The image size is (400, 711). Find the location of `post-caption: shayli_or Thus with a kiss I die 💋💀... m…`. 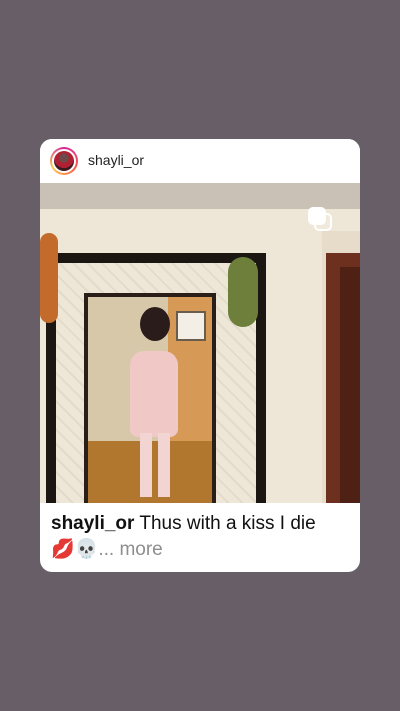

post-caption: shayli_or Thus with a kiss I die 💋💀... m… is located at coordinates (201, 537).